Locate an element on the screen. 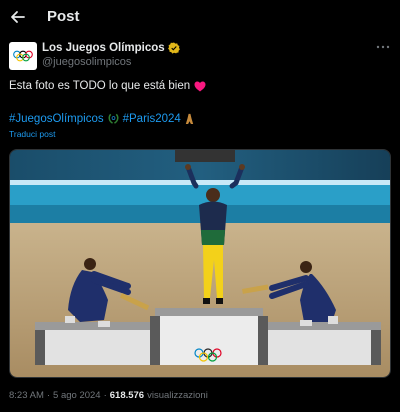 Image resolution: width=400 pixels, height=412 pixels. translate-post-link: Traduci post is located at coordinates (32, 134).